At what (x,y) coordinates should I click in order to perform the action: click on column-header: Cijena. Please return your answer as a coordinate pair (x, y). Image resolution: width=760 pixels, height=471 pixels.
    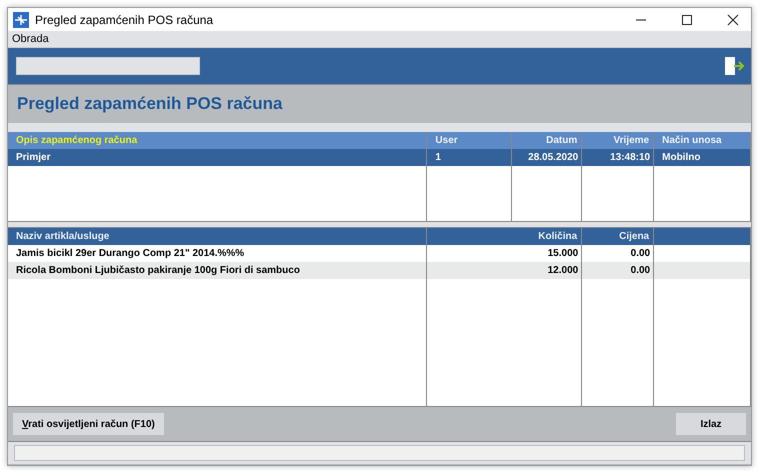
    Looking at the image, I should click on (634, 236).